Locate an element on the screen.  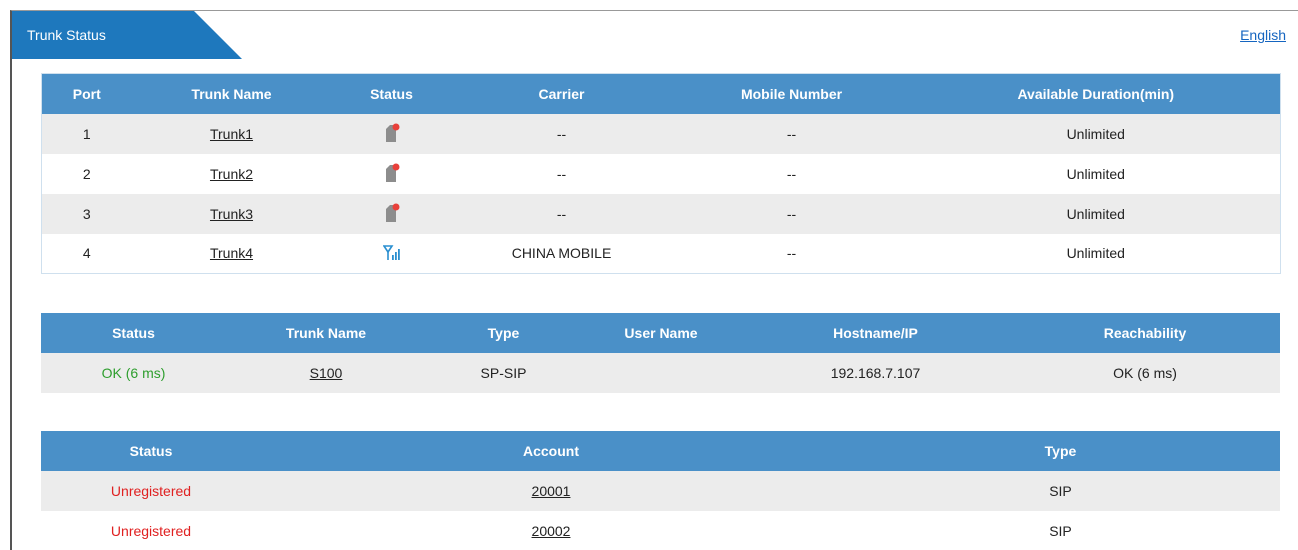
reachability-cell: OK (6 ms) is located at coordinates (1145, 373).